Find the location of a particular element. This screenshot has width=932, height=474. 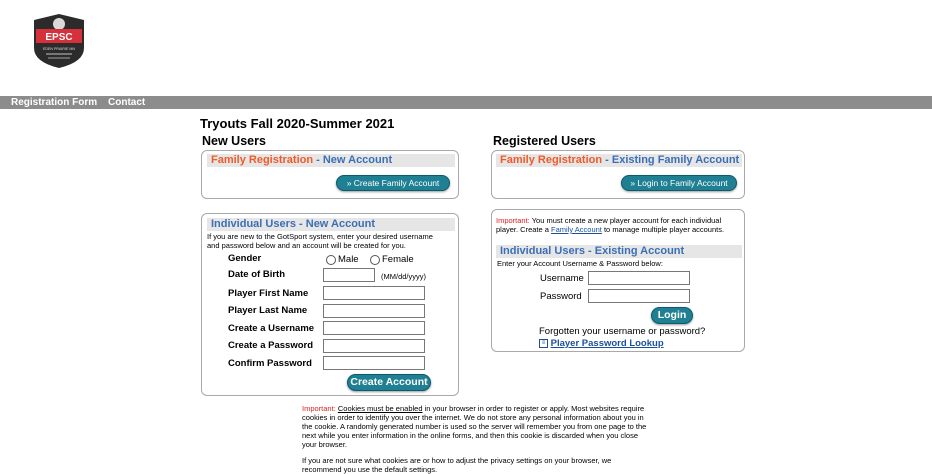

dob-hint: (MM/dd/yyyy) is located at coordinates (403, 276).